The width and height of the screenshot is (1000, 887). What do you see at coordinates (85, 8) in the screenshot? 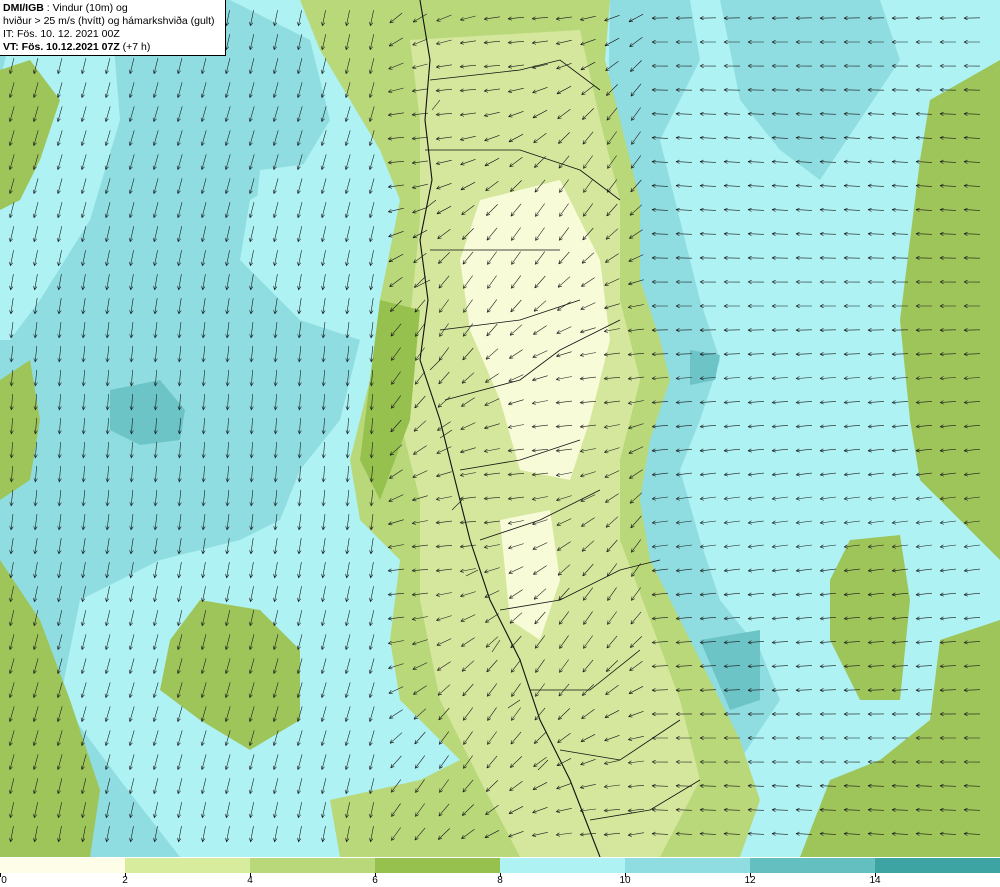
I see `title-text: : Vindur (10m) og` at bounding box center [85, 8].